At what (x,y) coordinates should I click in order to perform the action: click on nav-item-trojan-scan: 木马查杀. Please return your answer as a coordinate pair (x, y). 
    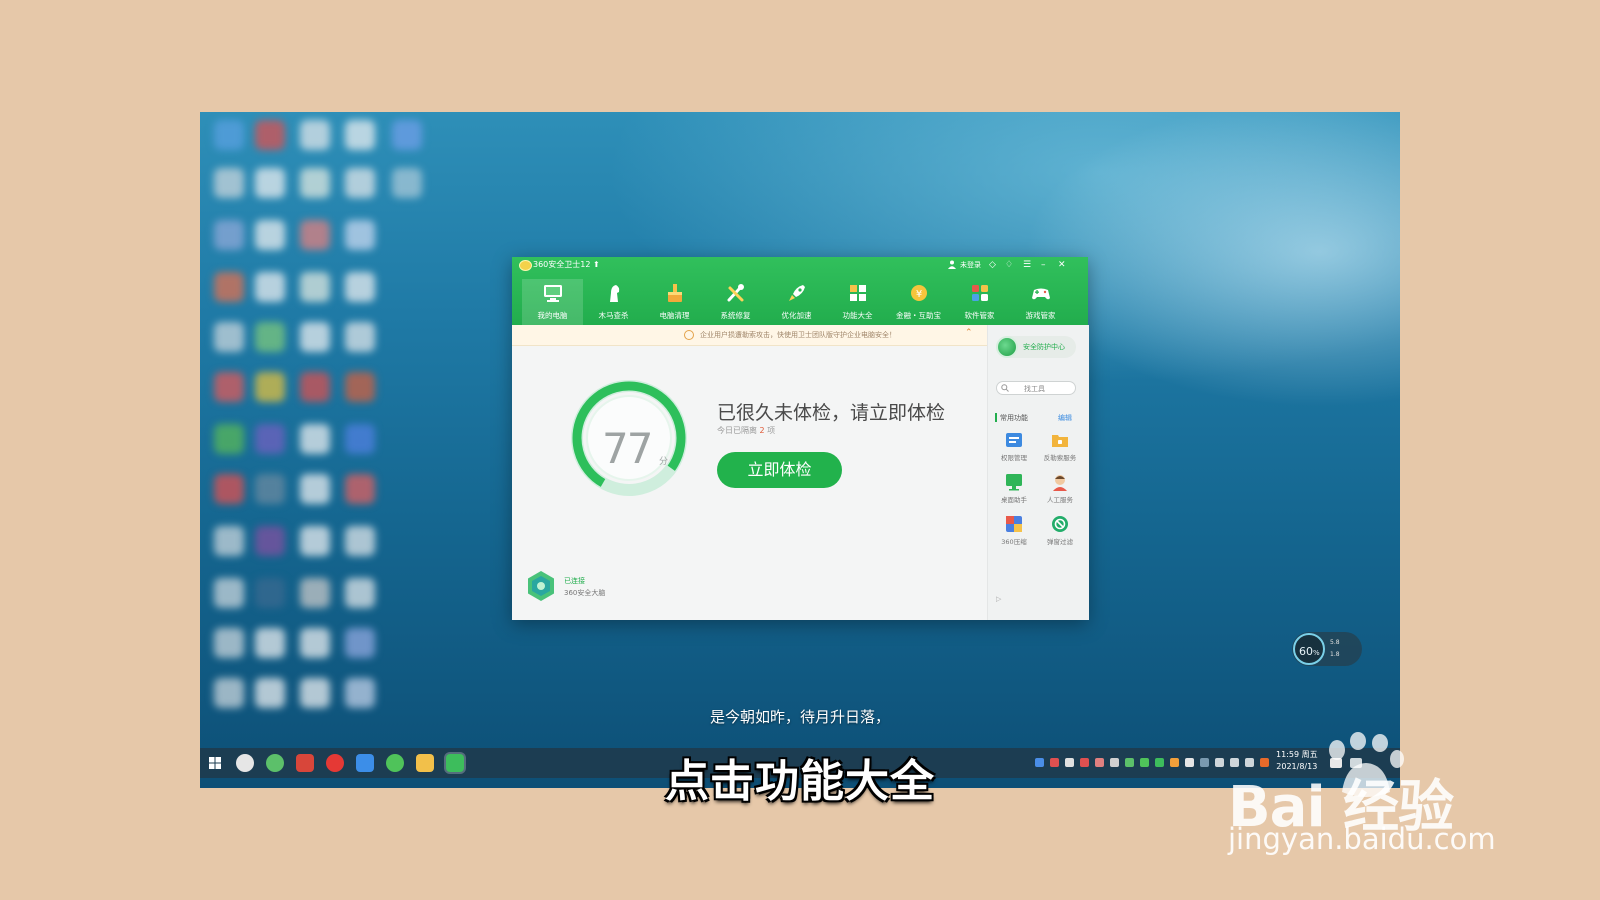
    Looking at the image, I should click on (613, 302).